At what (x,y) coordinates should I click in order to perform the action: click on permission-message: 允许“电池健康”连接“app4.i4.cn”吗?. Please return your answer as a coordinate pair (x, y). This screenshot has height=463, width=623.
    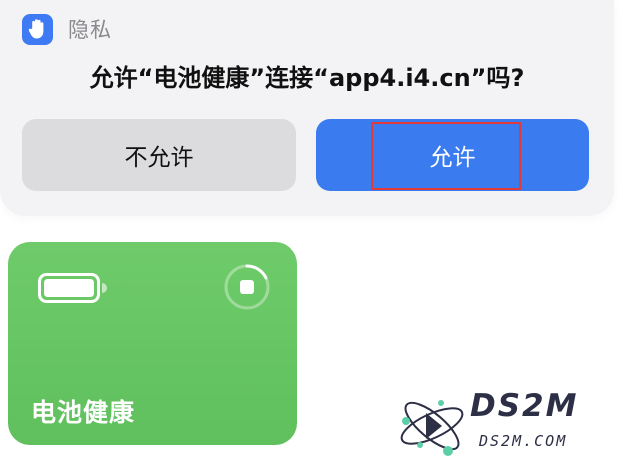
    Looking at the image, I should click on (307, 78).